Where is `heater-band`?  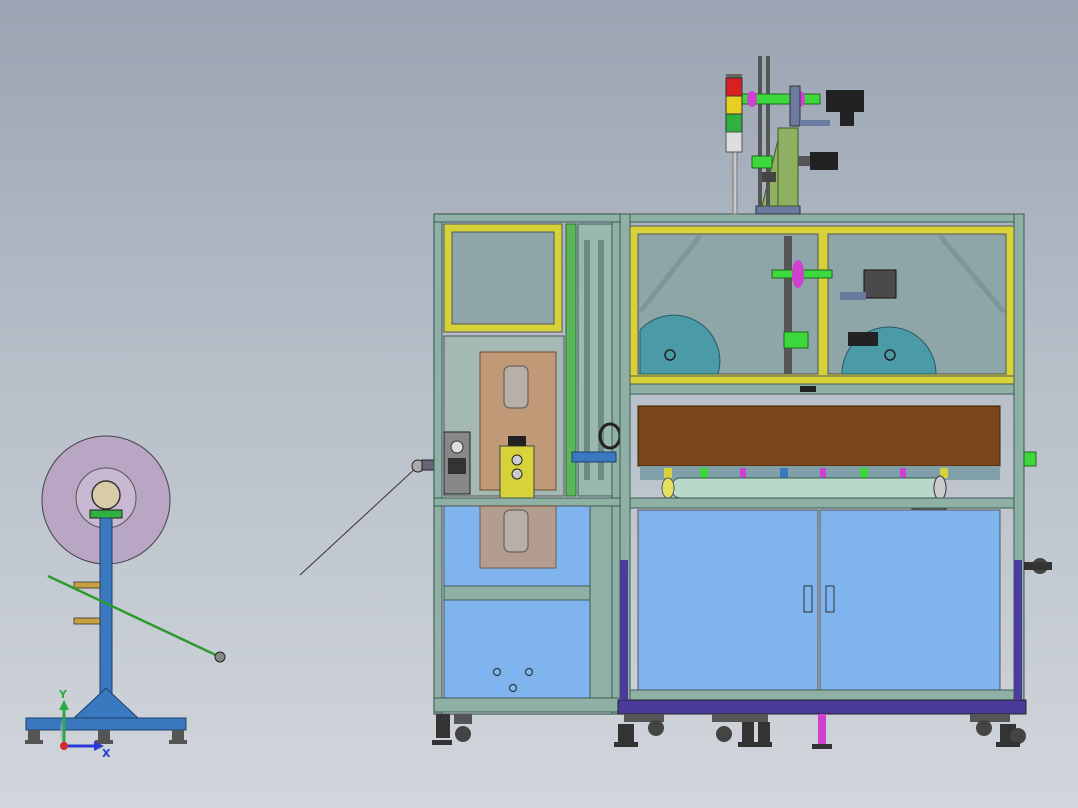 heater-band is located at coordinates (819, 436).